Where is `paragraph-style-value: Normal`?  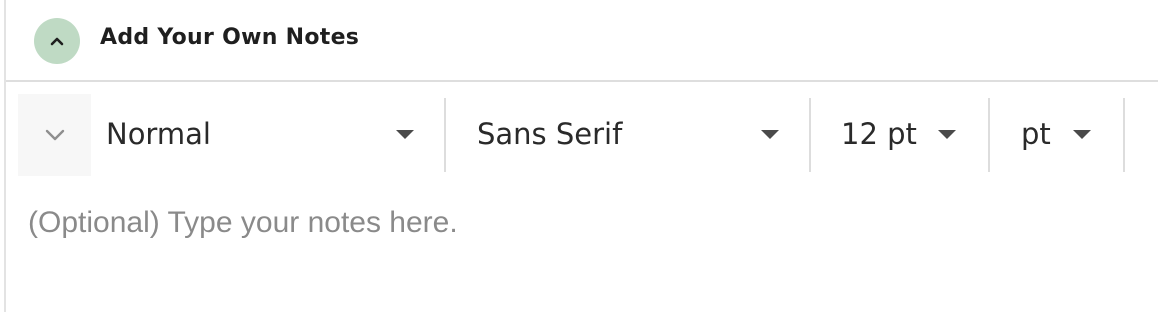 paragraph-style-value: Normal is located at coordinates (158, 134).